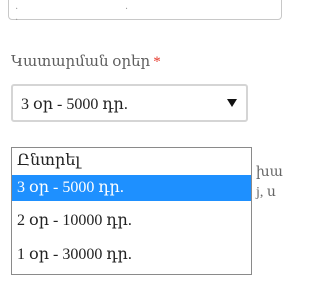  Describe the element at coordinates (98, 13) in the screenshot. I see `previous-input-dots: · · · · ·` at that location.